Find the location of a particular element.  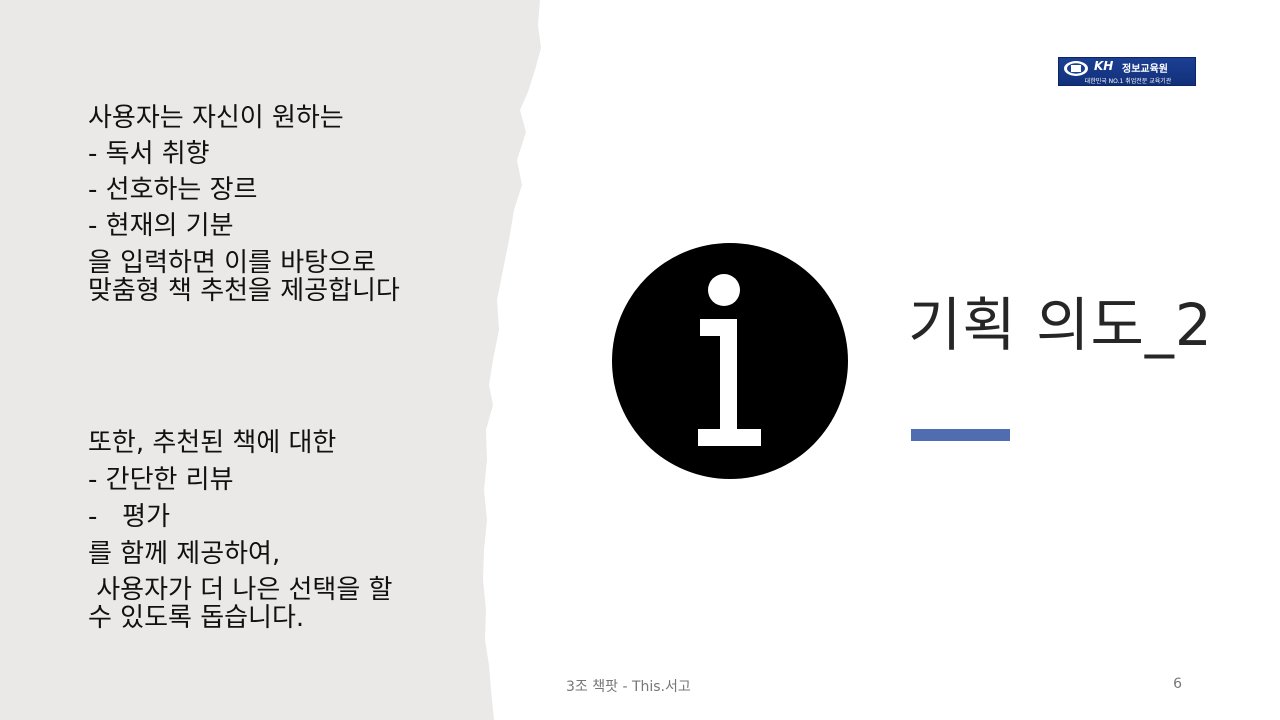

text-line: - 독서 취향 is located at coordinates (149, 154).